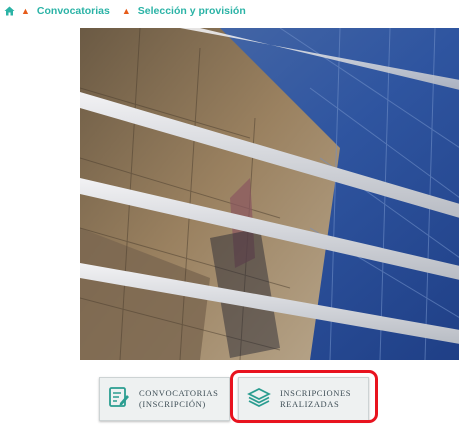 This screenshot has width=459, height=425. I want to click on breadcrumb: ▲ Convocatorias ▲ Selección y provisión, so click(125, 11).